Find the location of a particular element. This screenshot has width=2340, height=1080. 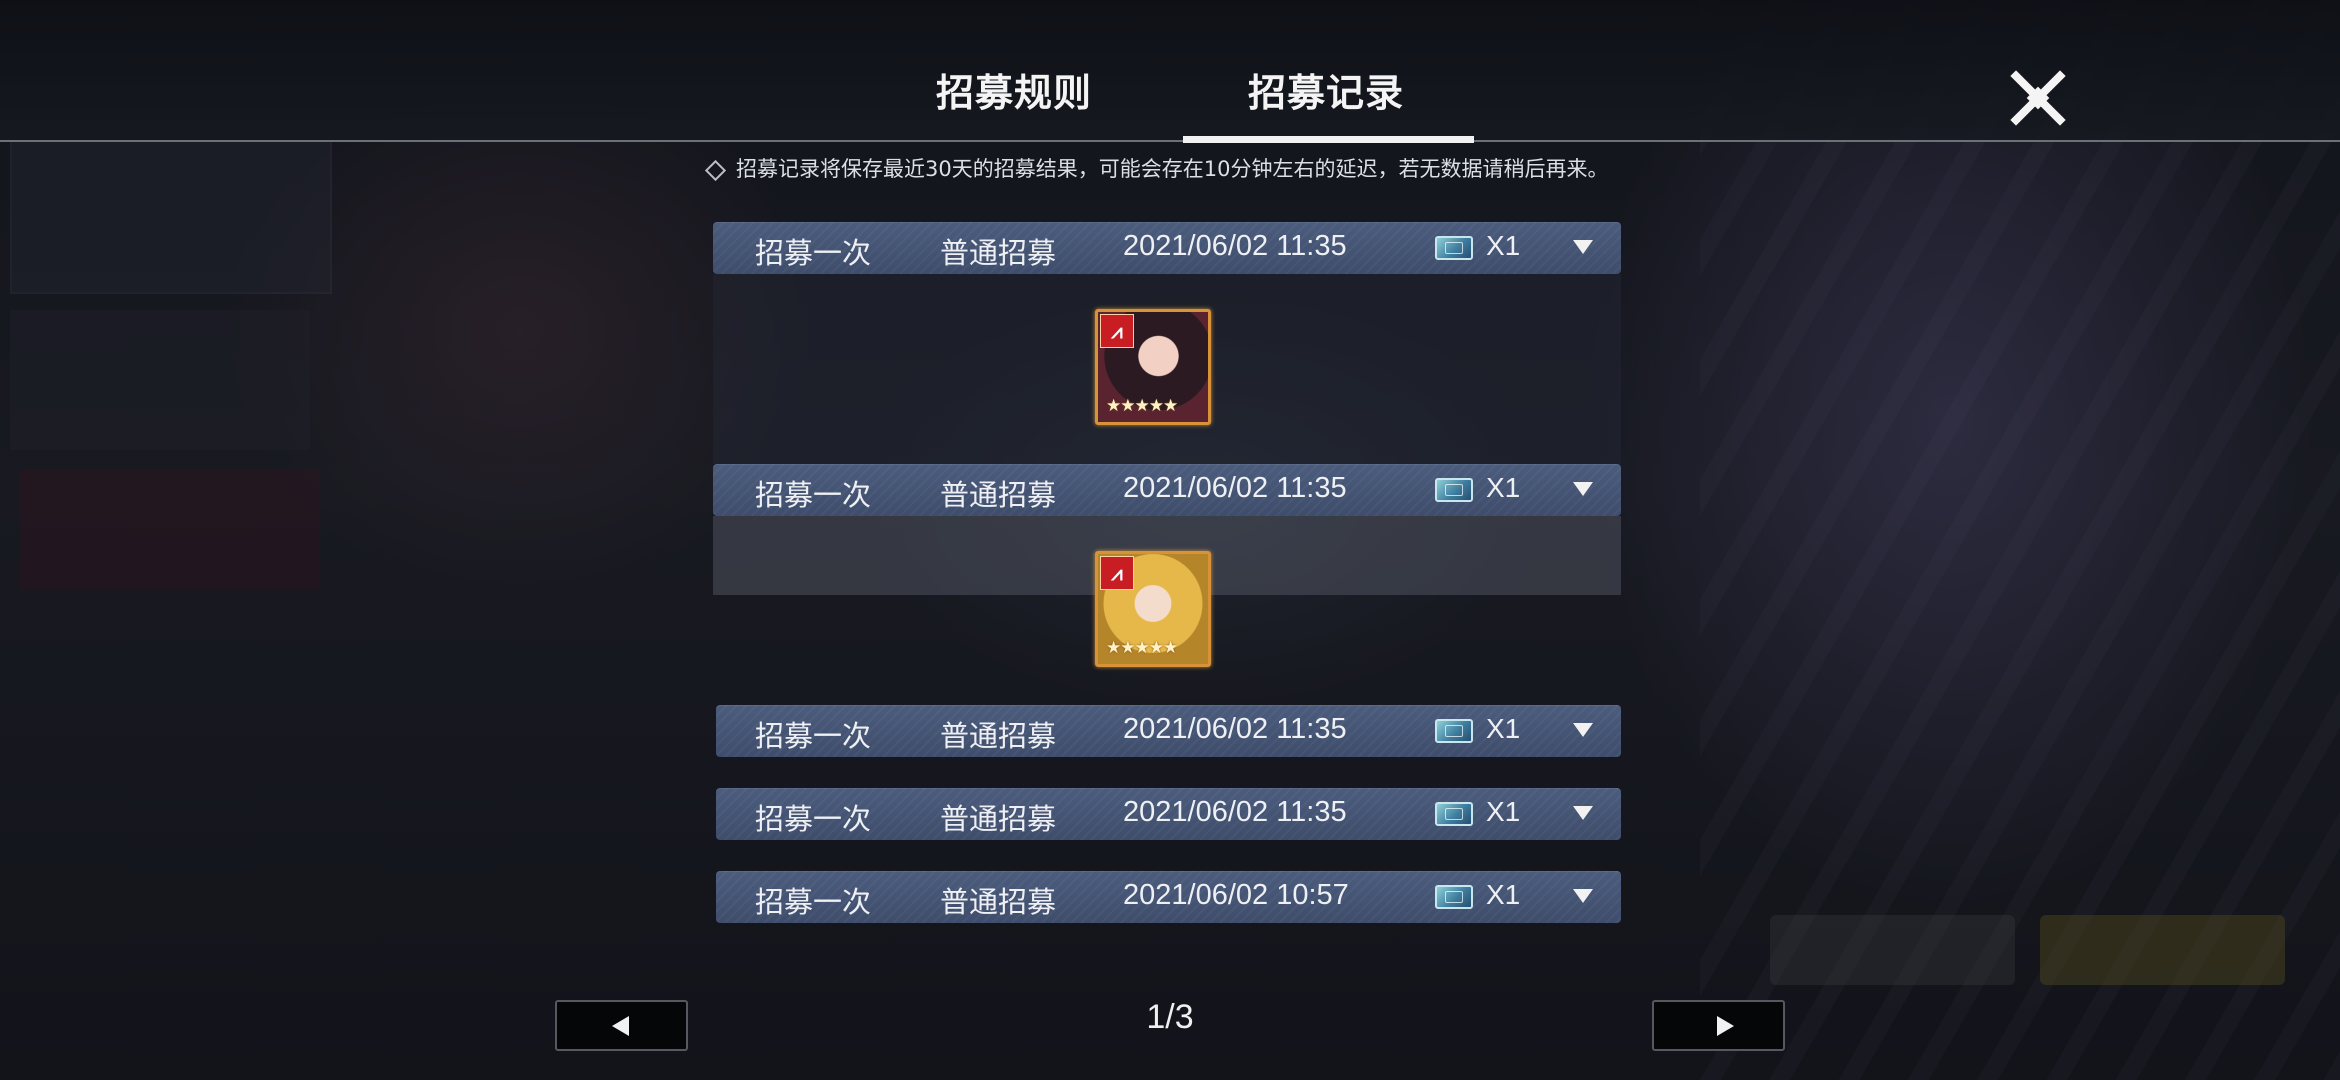

header-bar is located at coordinates (1170, 71).